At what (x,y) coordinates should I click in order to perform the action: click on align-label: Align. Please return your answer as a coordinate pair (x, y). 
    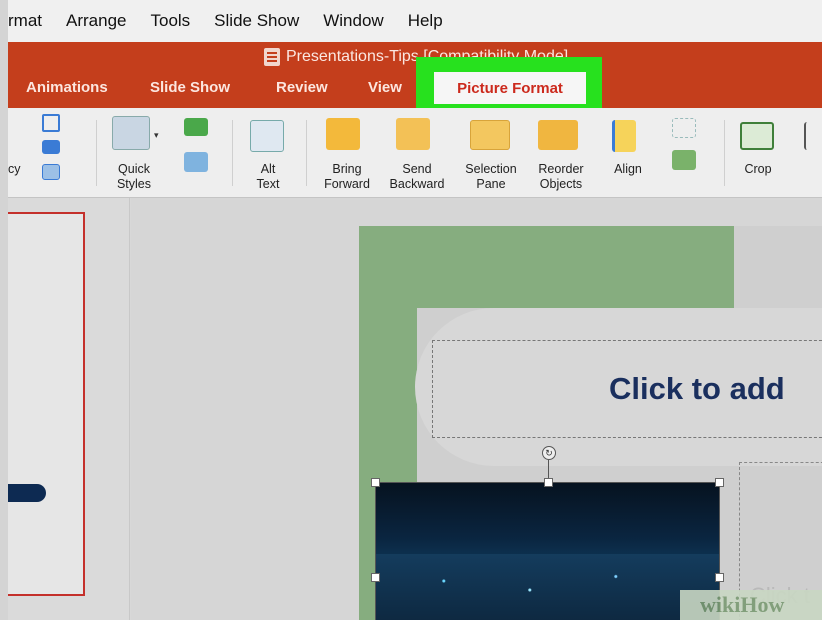
    Looking at the image, I should click on (628, 169).